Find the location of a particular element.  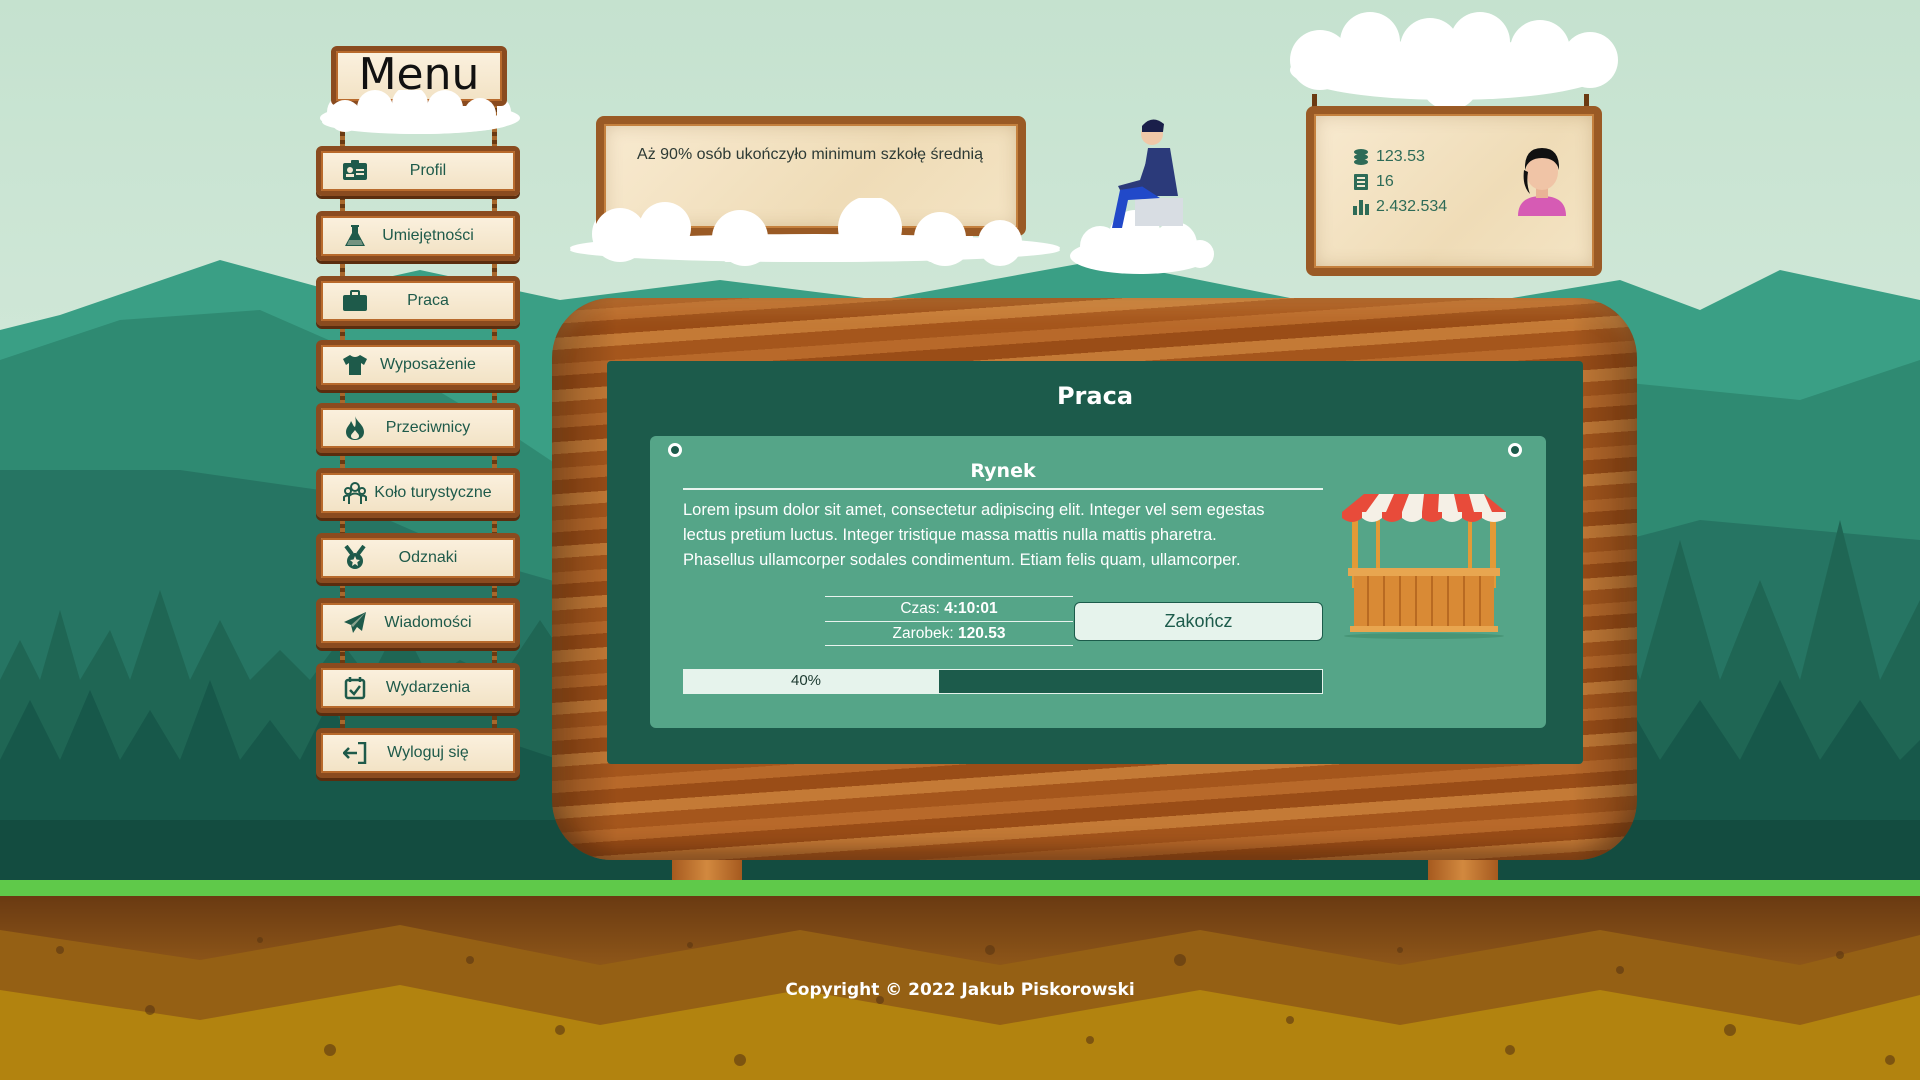

pin-right is located at coordinates (1515, 450).